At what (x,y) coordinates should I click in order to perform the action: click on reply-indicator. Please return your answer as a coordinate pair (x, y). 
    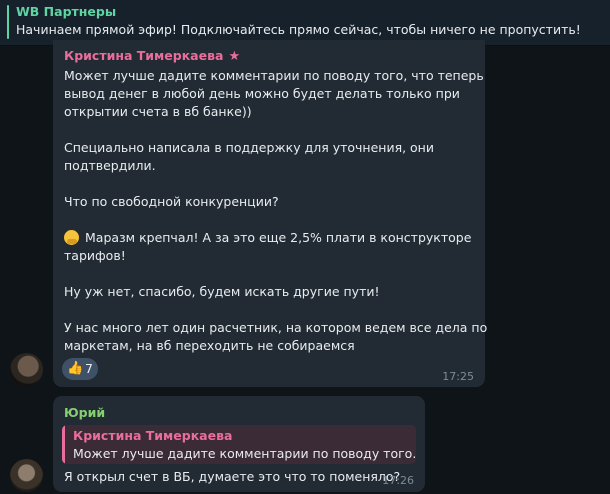
    Looking at the image, I should click on (63, 444).